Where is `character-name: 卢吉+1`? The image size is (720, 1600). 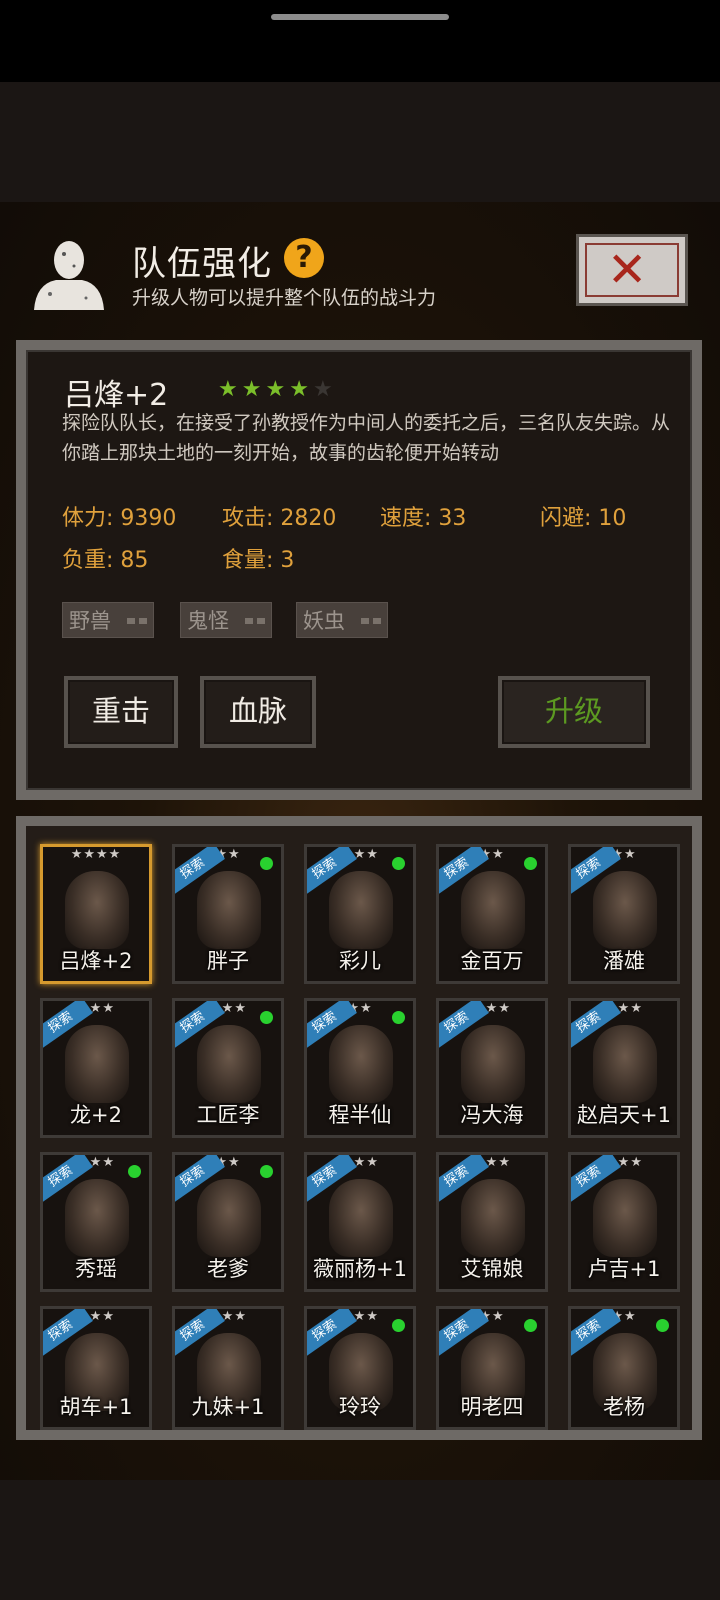
character-name: 卢吉+1 is located at coordinates (624, 1269).